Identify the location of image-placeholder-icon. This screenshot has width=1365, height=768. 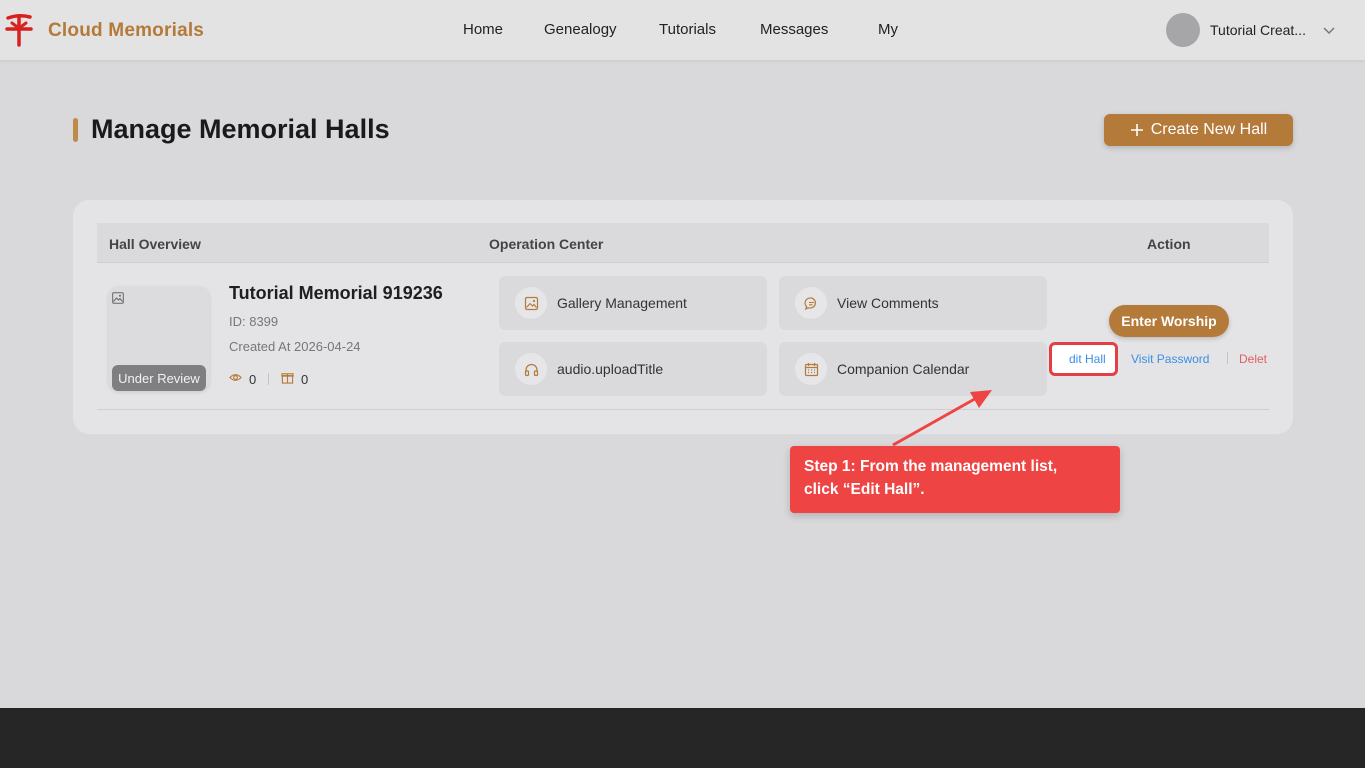
(118, 298).